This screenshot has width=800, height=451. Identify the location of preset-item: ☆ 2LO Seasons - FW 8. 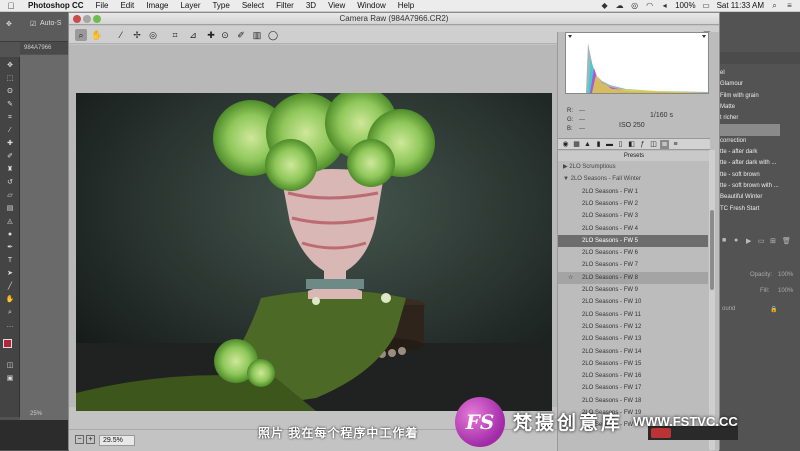
(633, 277).